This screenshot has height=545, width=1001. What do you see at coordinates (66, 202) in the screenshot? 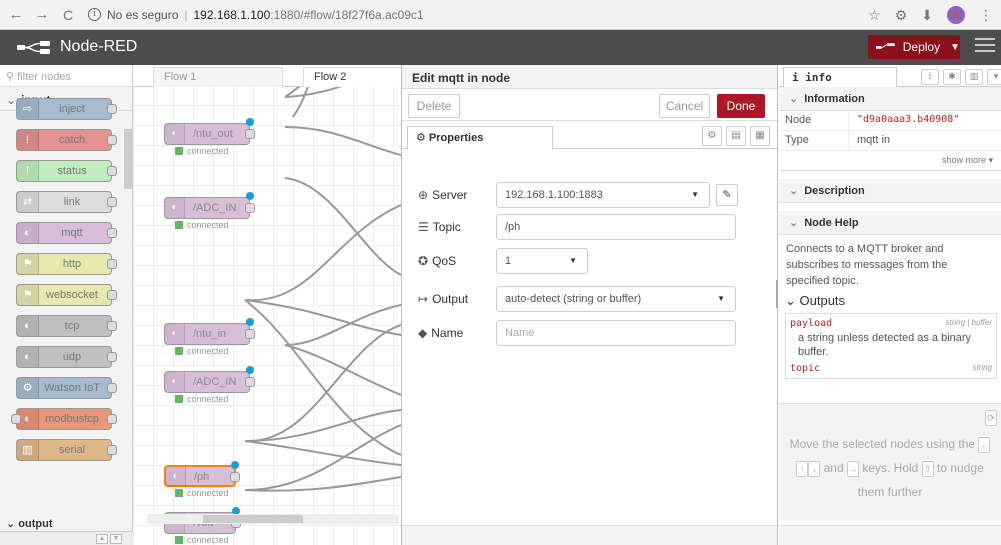
I see `palette-node-link: ⇄ link` at bounding box center [66, 202].